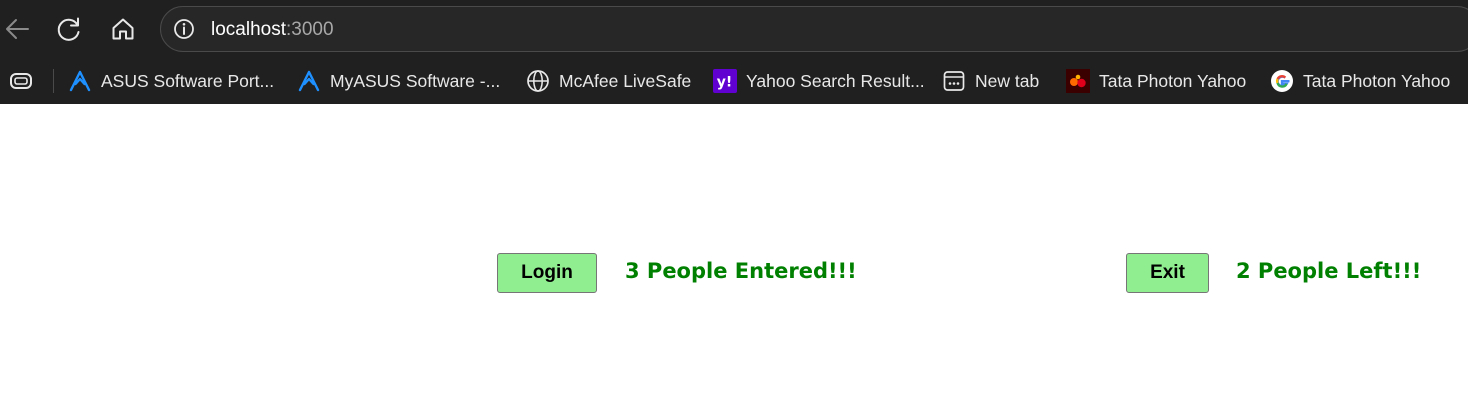 This screenshot has height=416, width=1468. I want to click on url-host: localhost, so click(248, 29).